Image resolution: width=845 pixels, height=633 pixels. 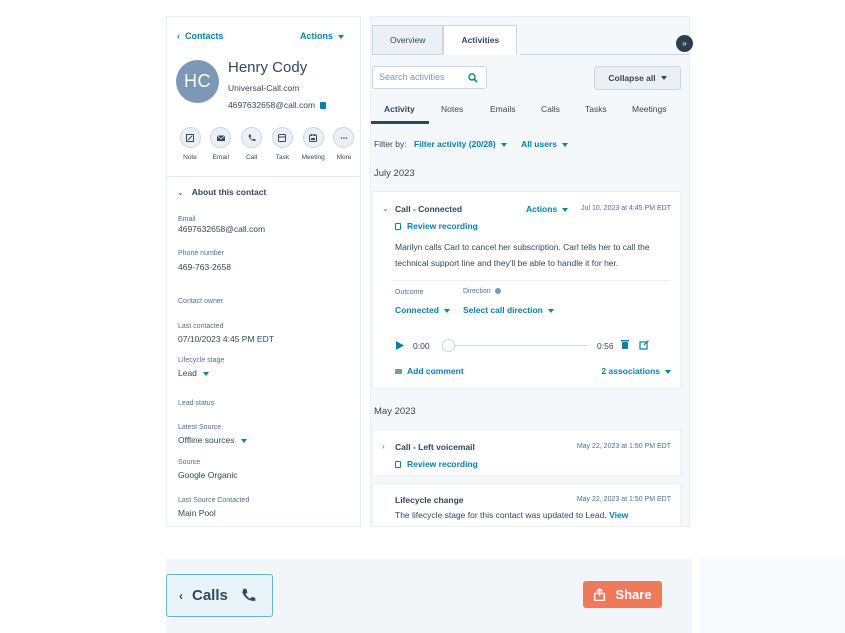 What do you see at coordinates (208, 475) in the screenshot?
I see `property-value: Google Organic` at bounding box center [208, 475].